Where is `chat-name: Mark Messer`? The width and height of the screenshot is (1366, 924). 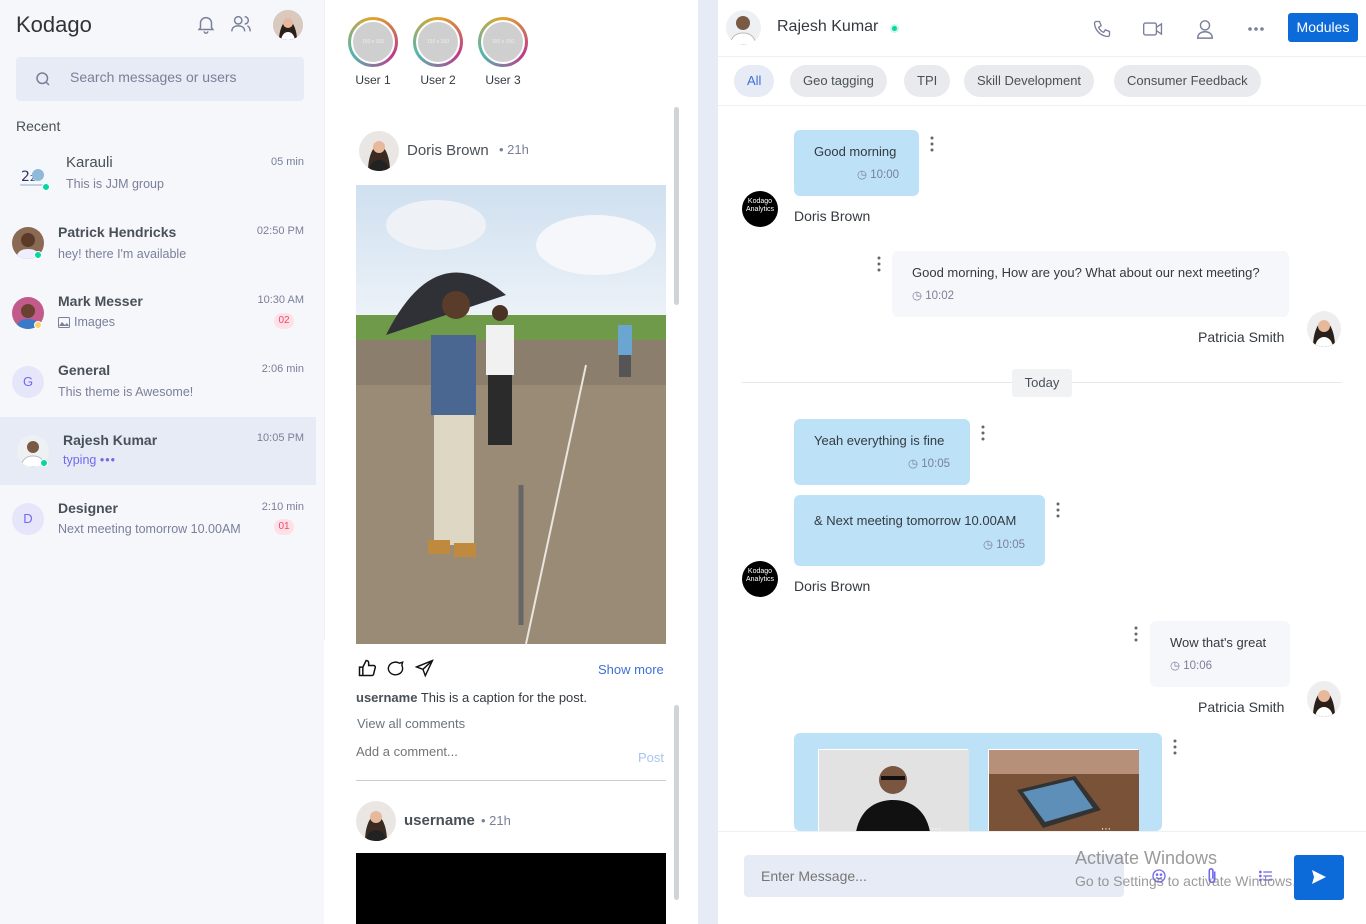
chat-name: Mark Messer is located at coordinates (100, 301).